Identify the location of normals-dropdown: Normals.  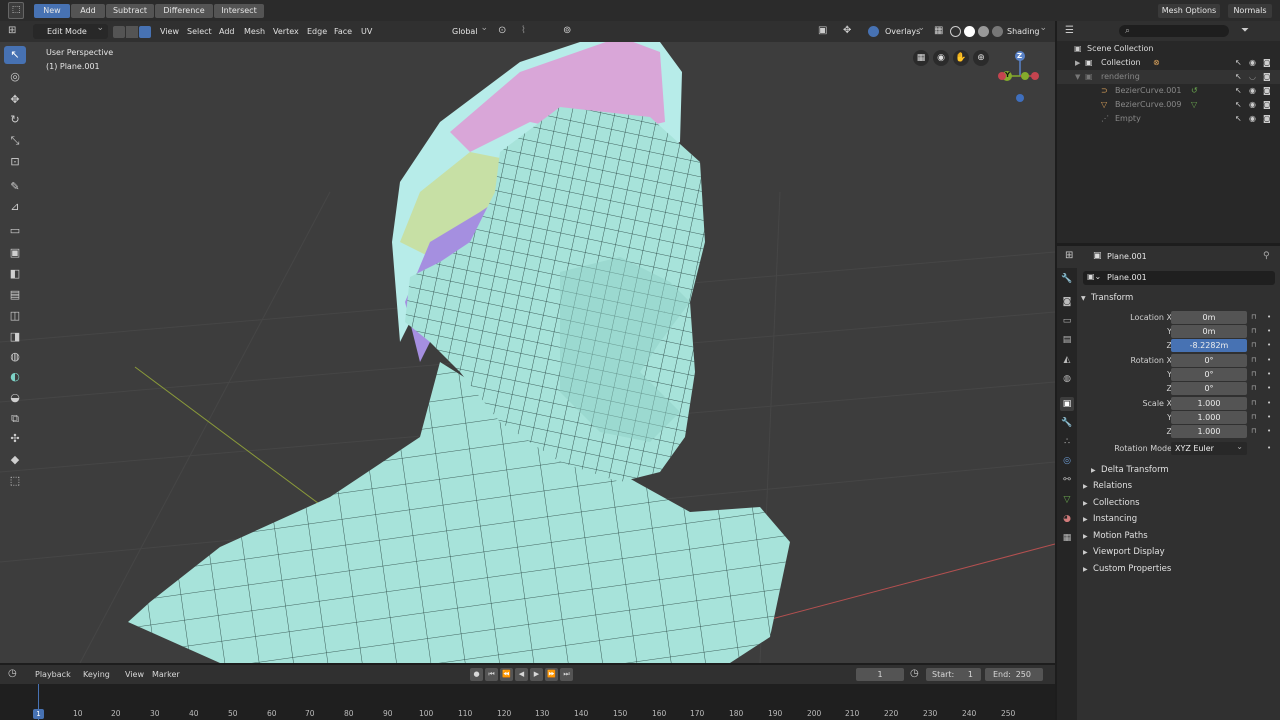
(1250, 11).